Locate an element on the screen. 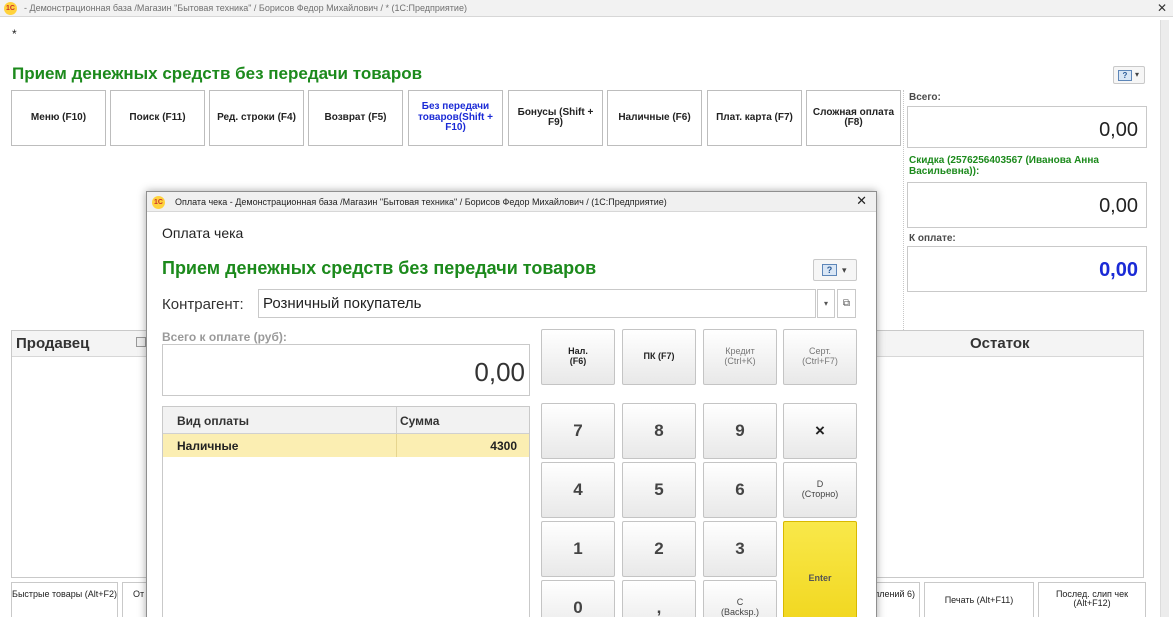 The width and height of the screenshot is (1173, 617). digit-1-key: 1 is located at coordinates (578, 549).